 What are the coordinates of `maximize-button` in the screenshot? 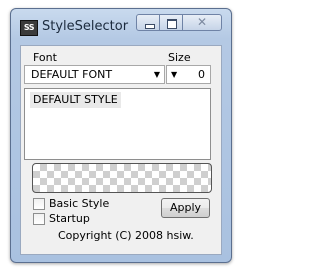 It's located at (171, 22).